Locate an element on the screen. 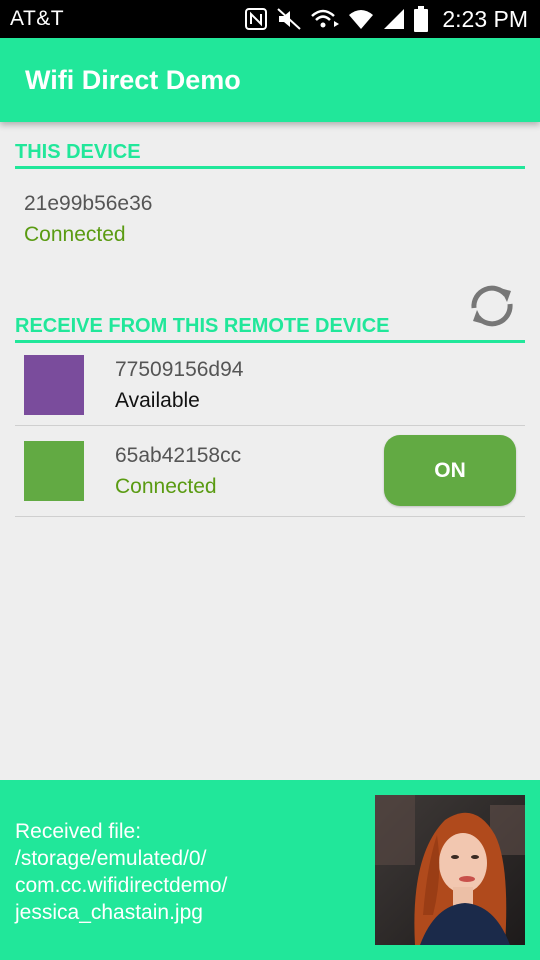 Image resolution: width=540 pixels, height=960 pixels. received-image is located at coordinates (450, 870).